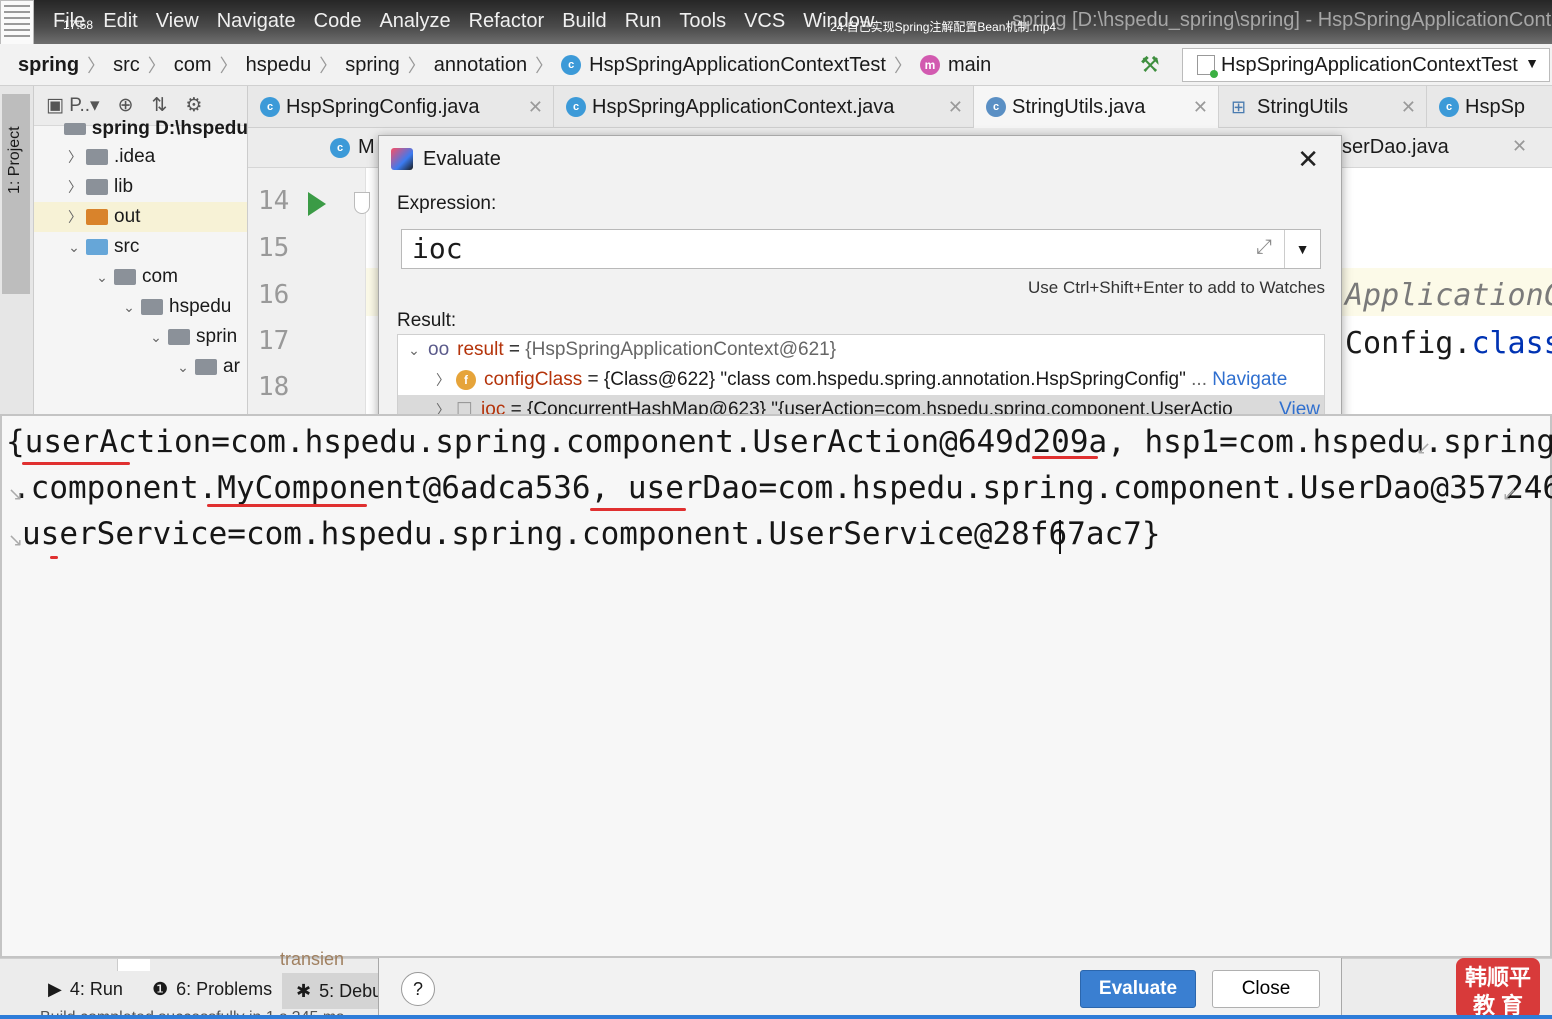  I want to click on run-tab: ▶ 4: Run, so click(85, 989).